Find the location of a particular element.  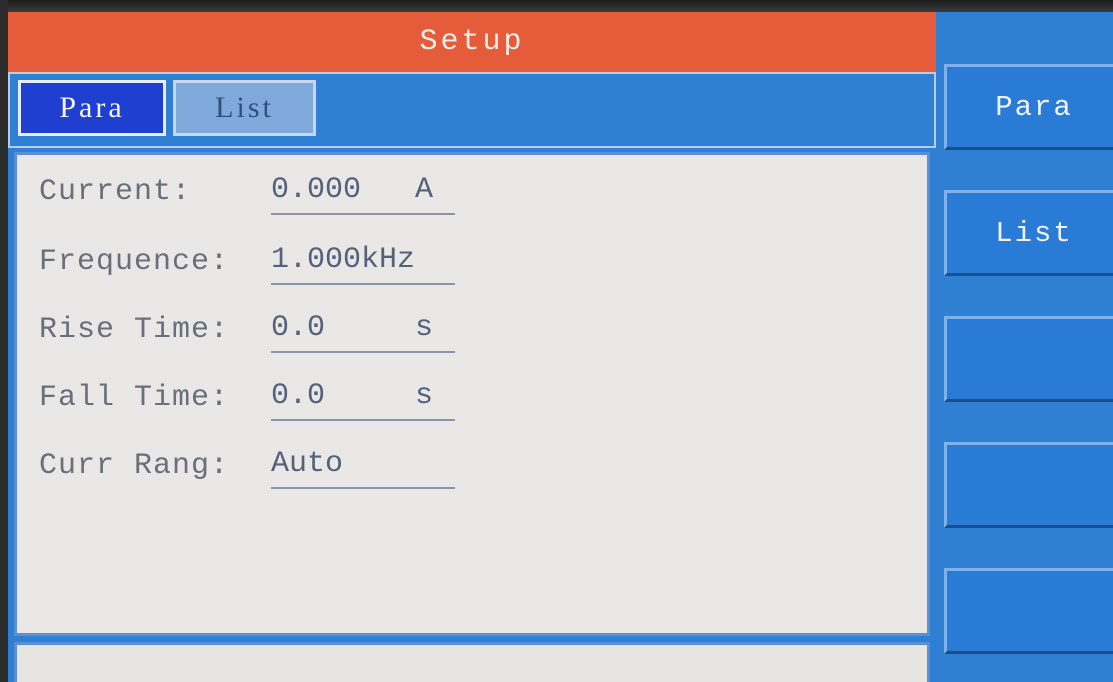

softkey-para: Para is located at coordinates (1028, 107).